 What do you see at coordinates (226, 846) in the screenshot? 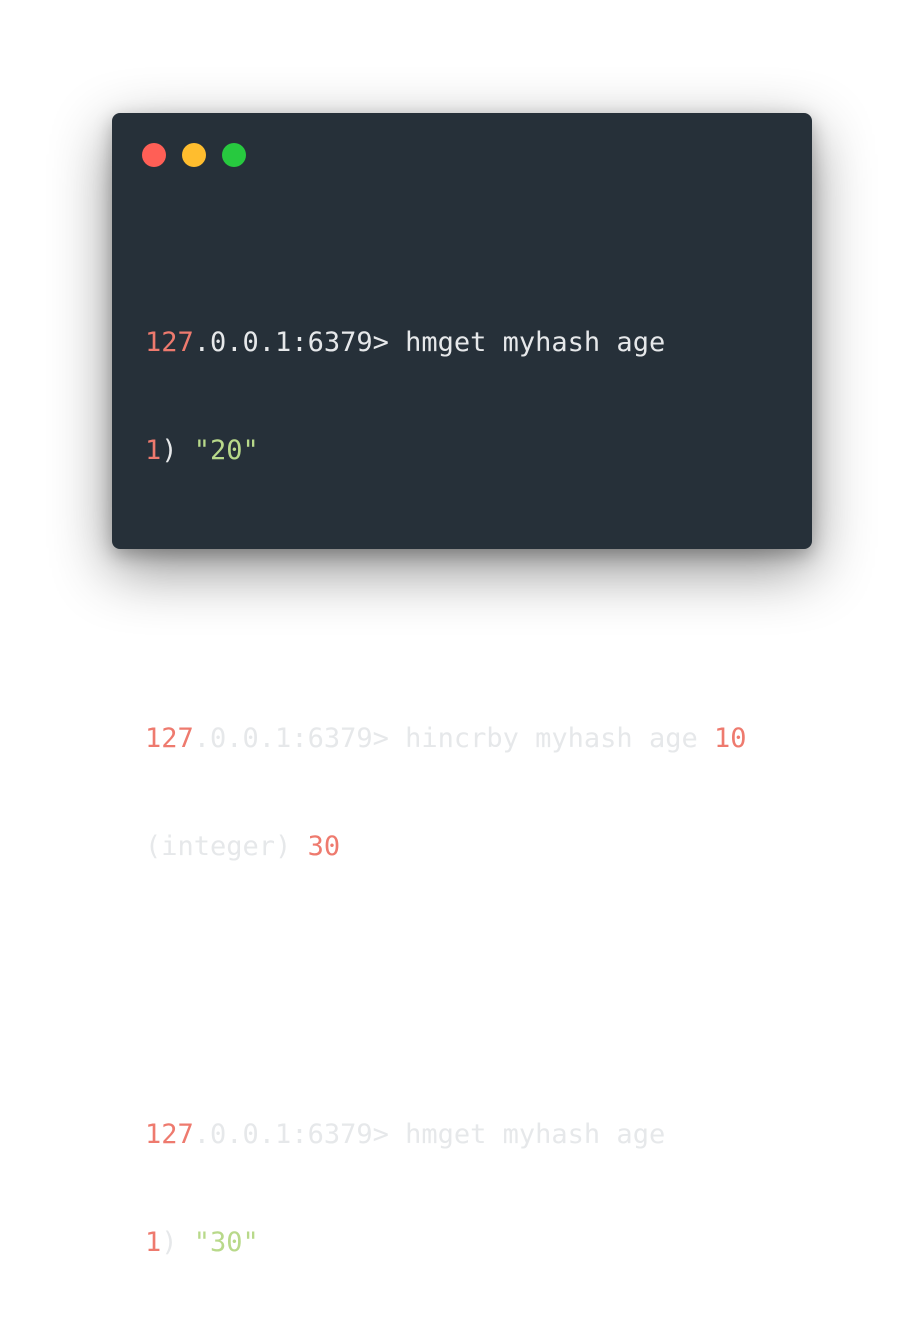
I see `result-prefix: (integer)` at bounding box center [226, 846].